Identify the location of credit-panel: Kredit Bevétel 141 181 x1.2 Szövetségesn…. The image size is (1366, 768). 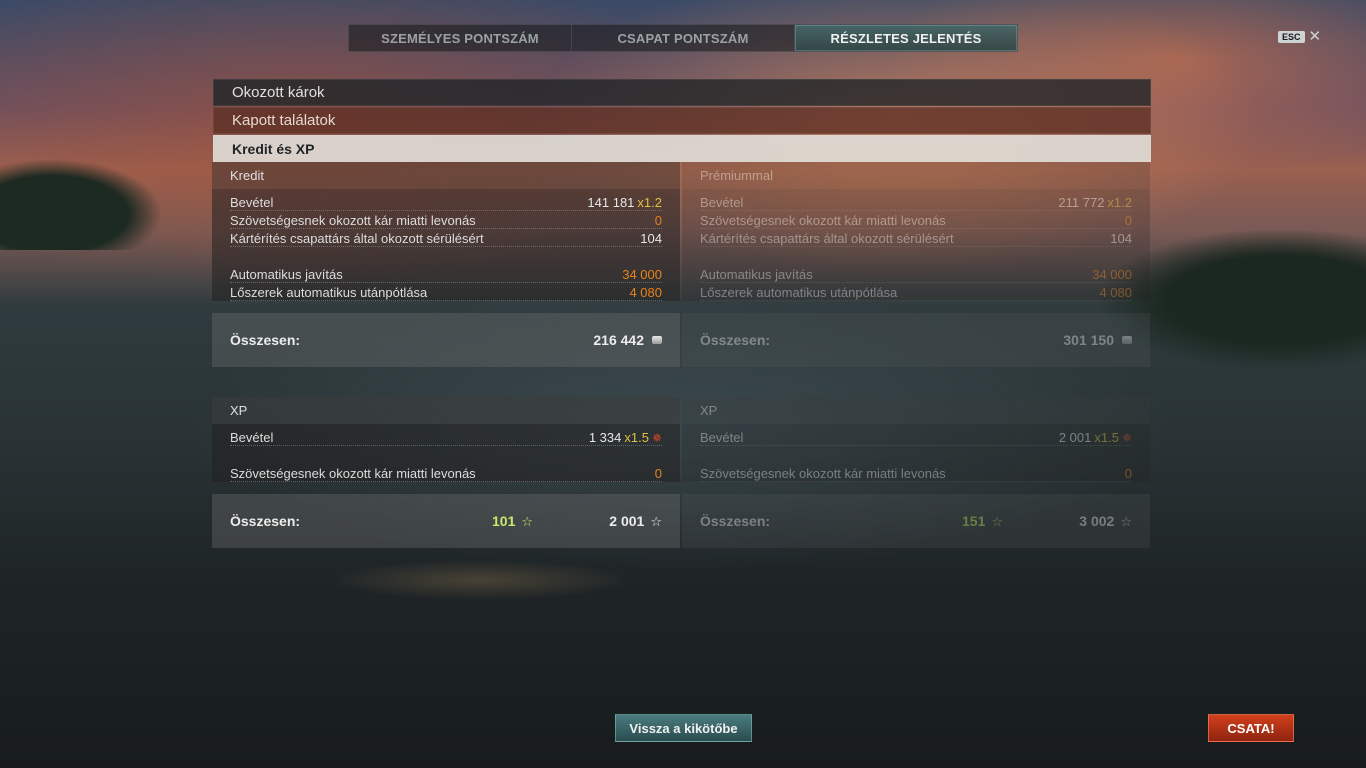
(446, 264).